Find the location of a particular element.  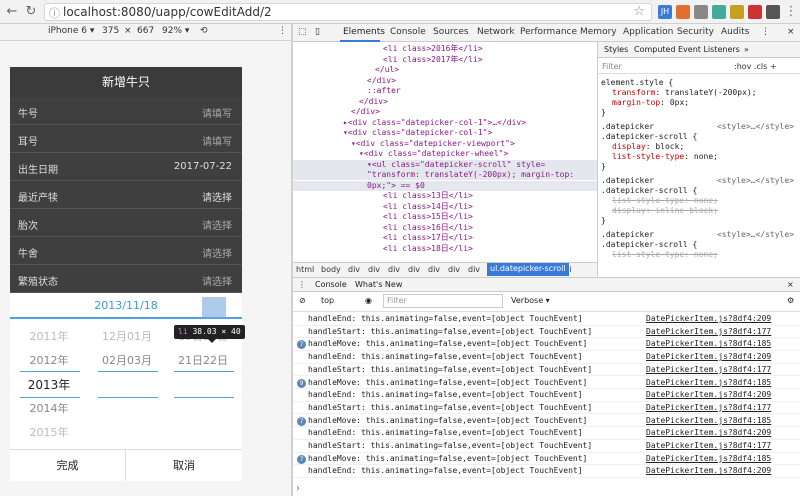

info-icon: ⓘ is located at coordinates (54, 13).